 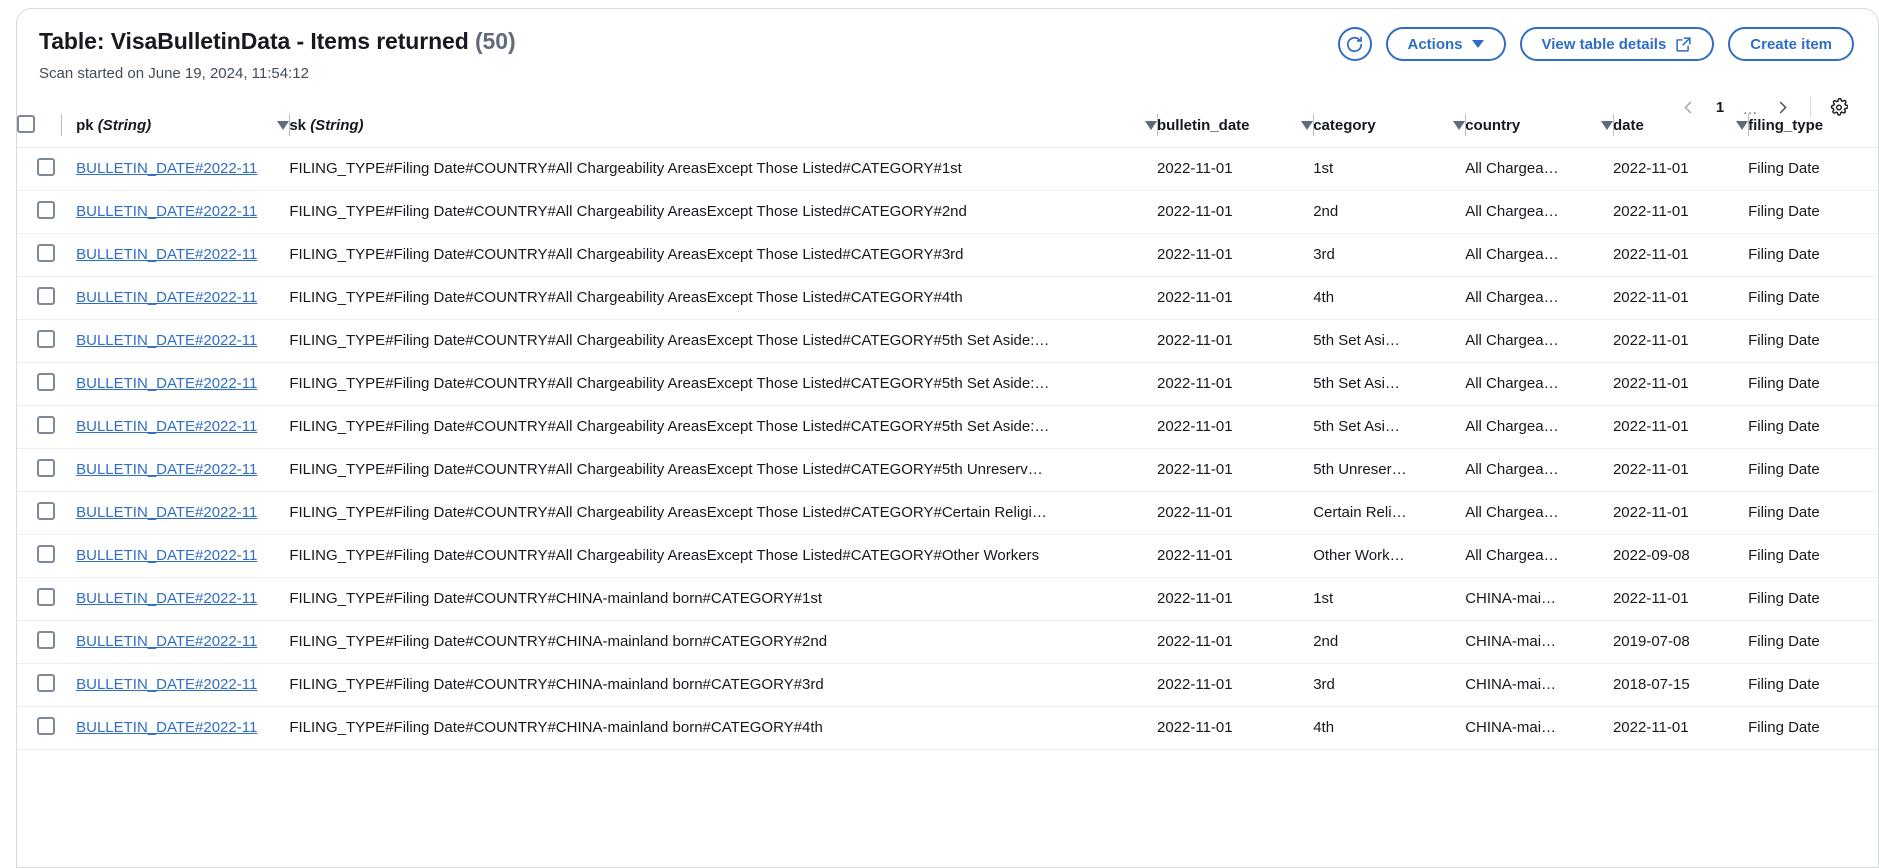 What do you see at coordinates (1680, 126) in the screenshot?
I see `column-header-date: date` at bounding box center [1680, 126].